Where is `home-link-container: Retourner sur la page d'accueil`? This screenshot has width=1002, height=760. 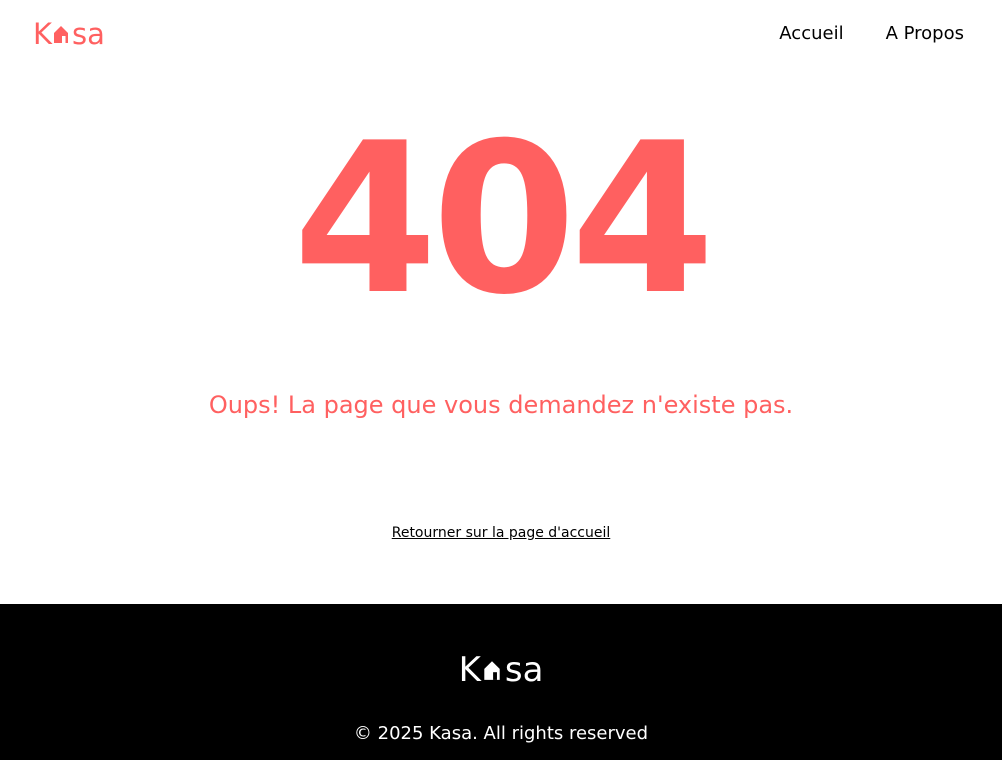 home-link-container: Retourner sur la page d'accueil is located at coordinates (501, 533).